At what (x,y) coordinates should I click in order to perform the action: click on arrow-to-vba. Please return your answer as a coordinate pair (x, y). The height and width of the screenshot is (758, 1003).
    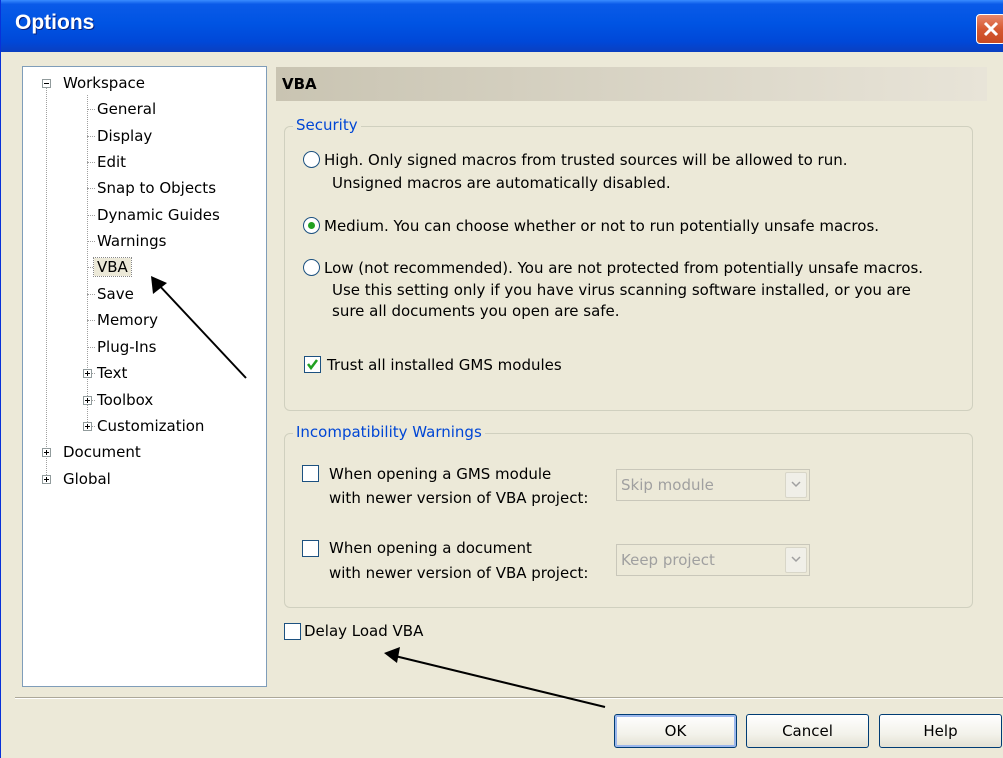
    Looking at the image, I should click on (199, 327).